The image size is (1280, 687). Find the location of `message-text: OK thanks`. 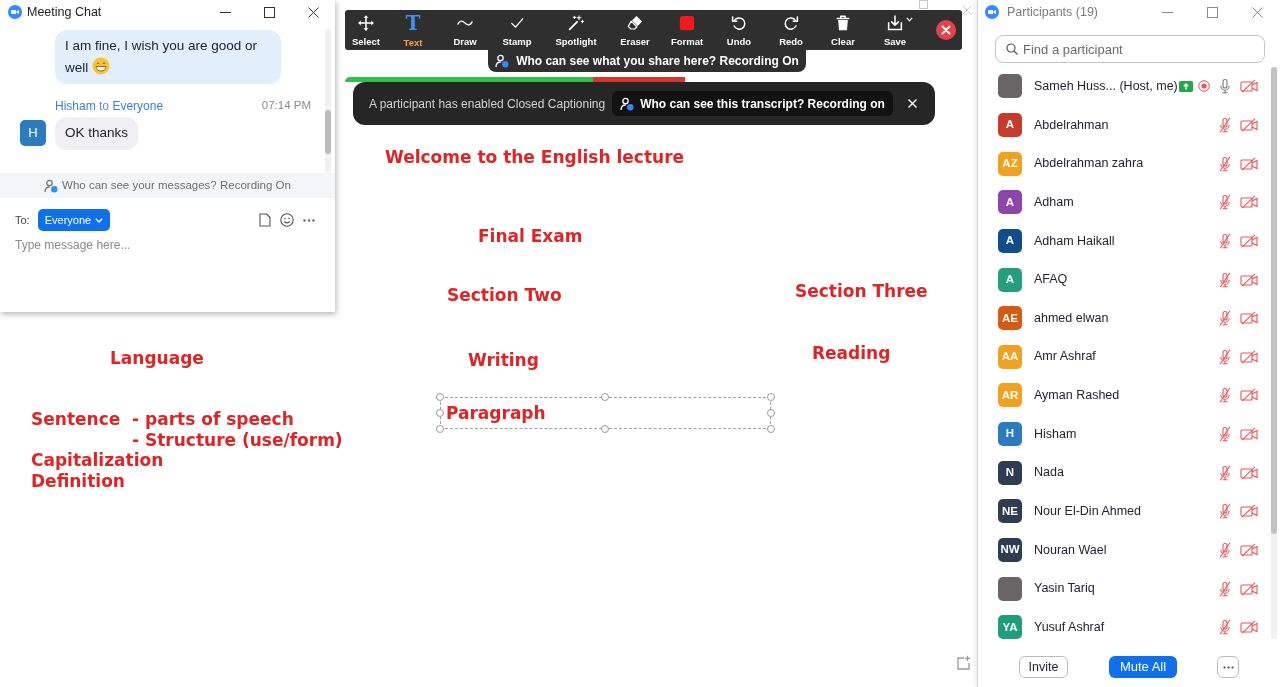

message-text: OK thanks is located at coordinates (97, 133).